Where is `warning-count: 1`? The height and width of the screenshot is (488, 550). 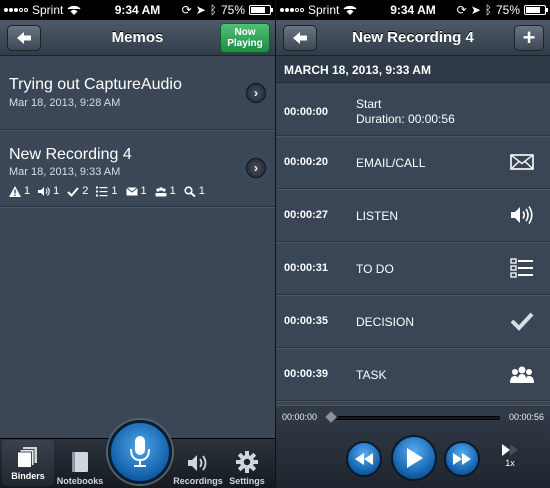
warning-count: 1 is located at coordinates (19, 191).